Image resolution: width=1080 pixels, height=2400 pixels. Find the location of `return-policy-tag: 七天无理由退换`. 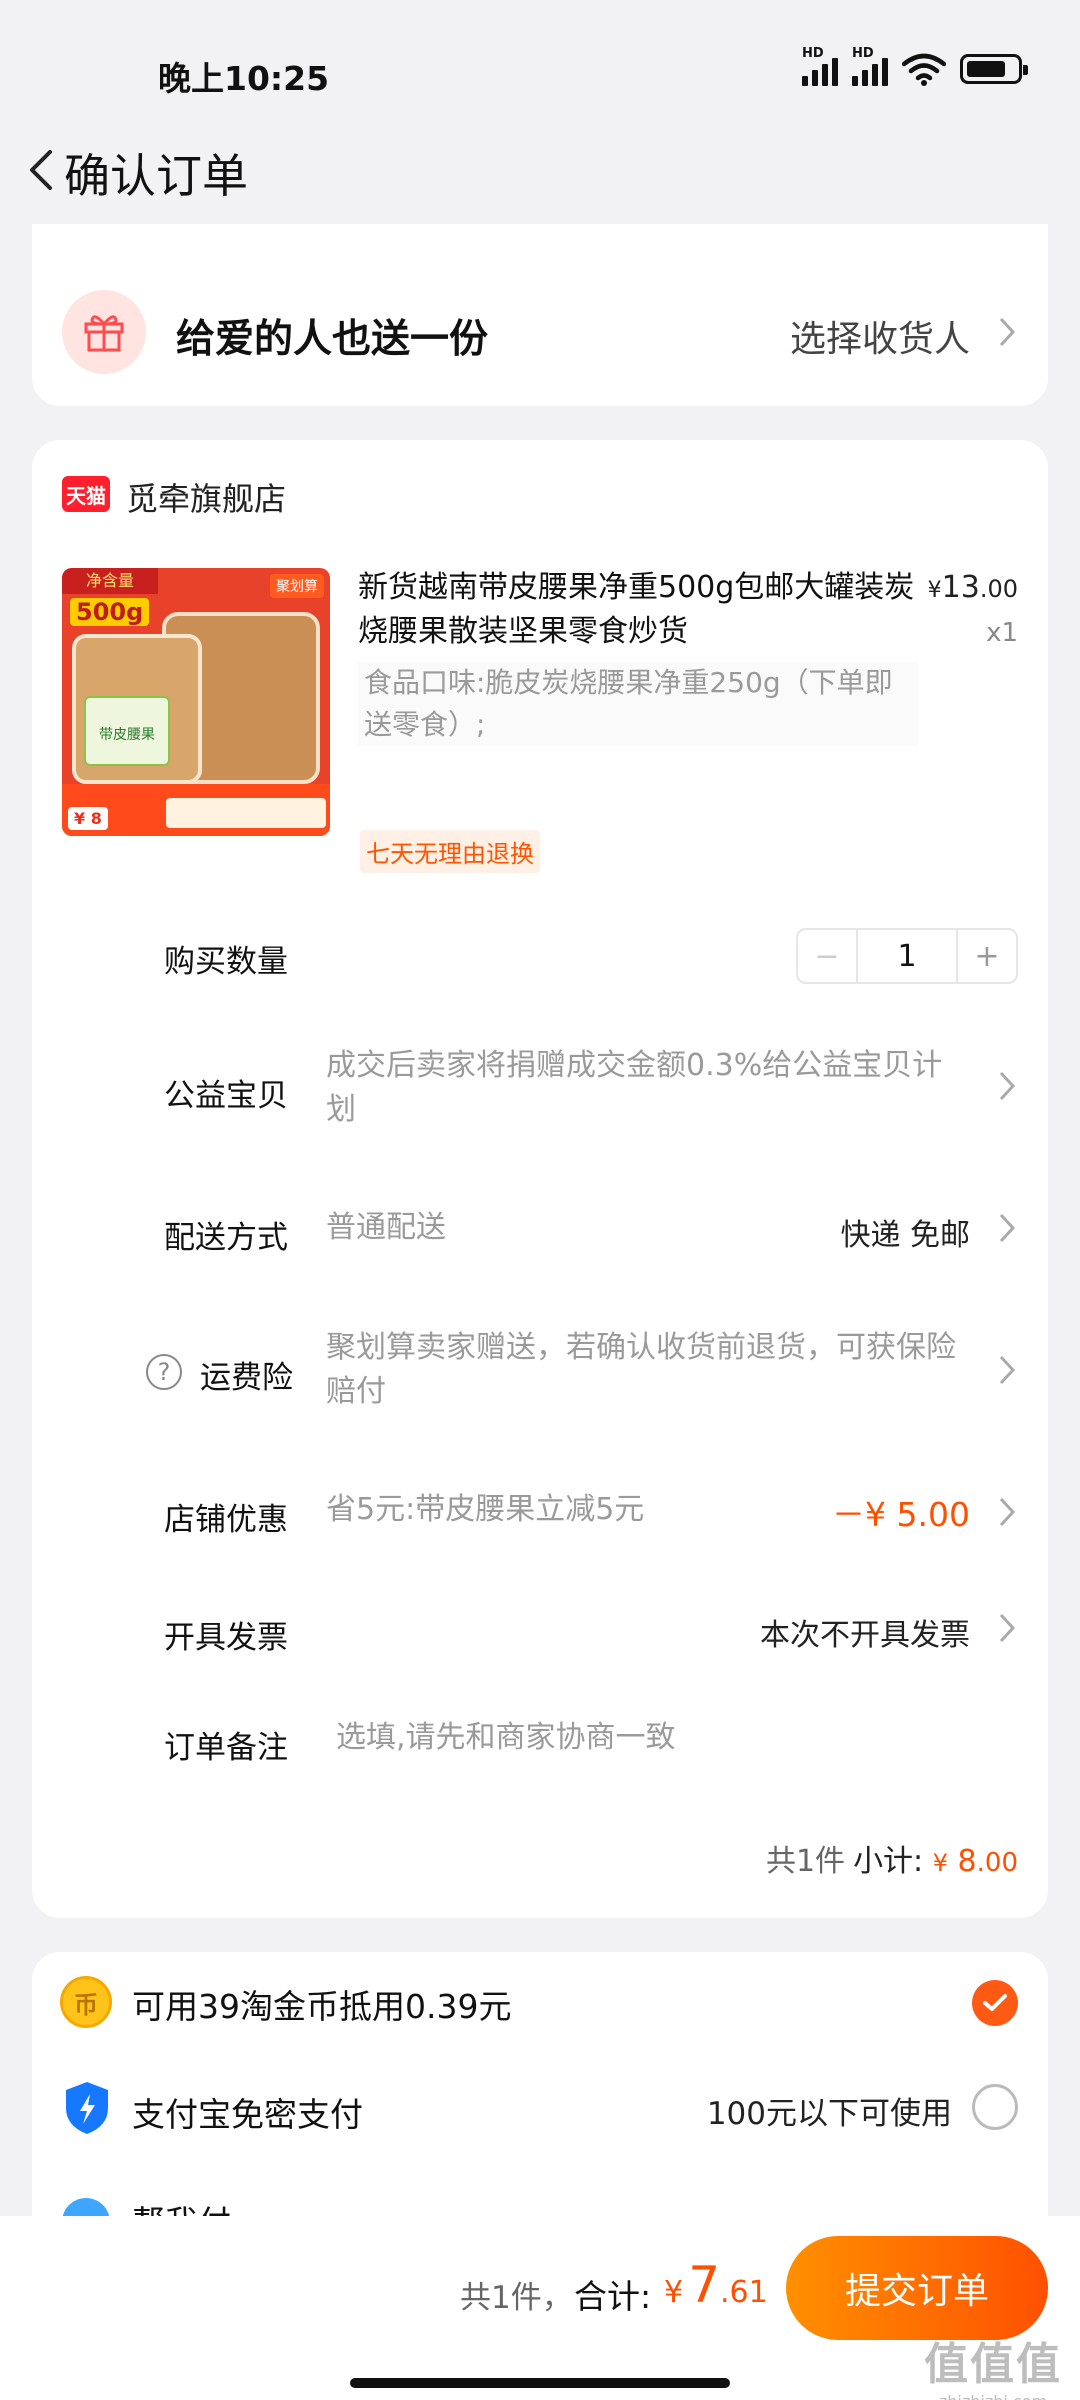

return-policy-tag: 七天无理由退换 is located at coordinates (450, 851).